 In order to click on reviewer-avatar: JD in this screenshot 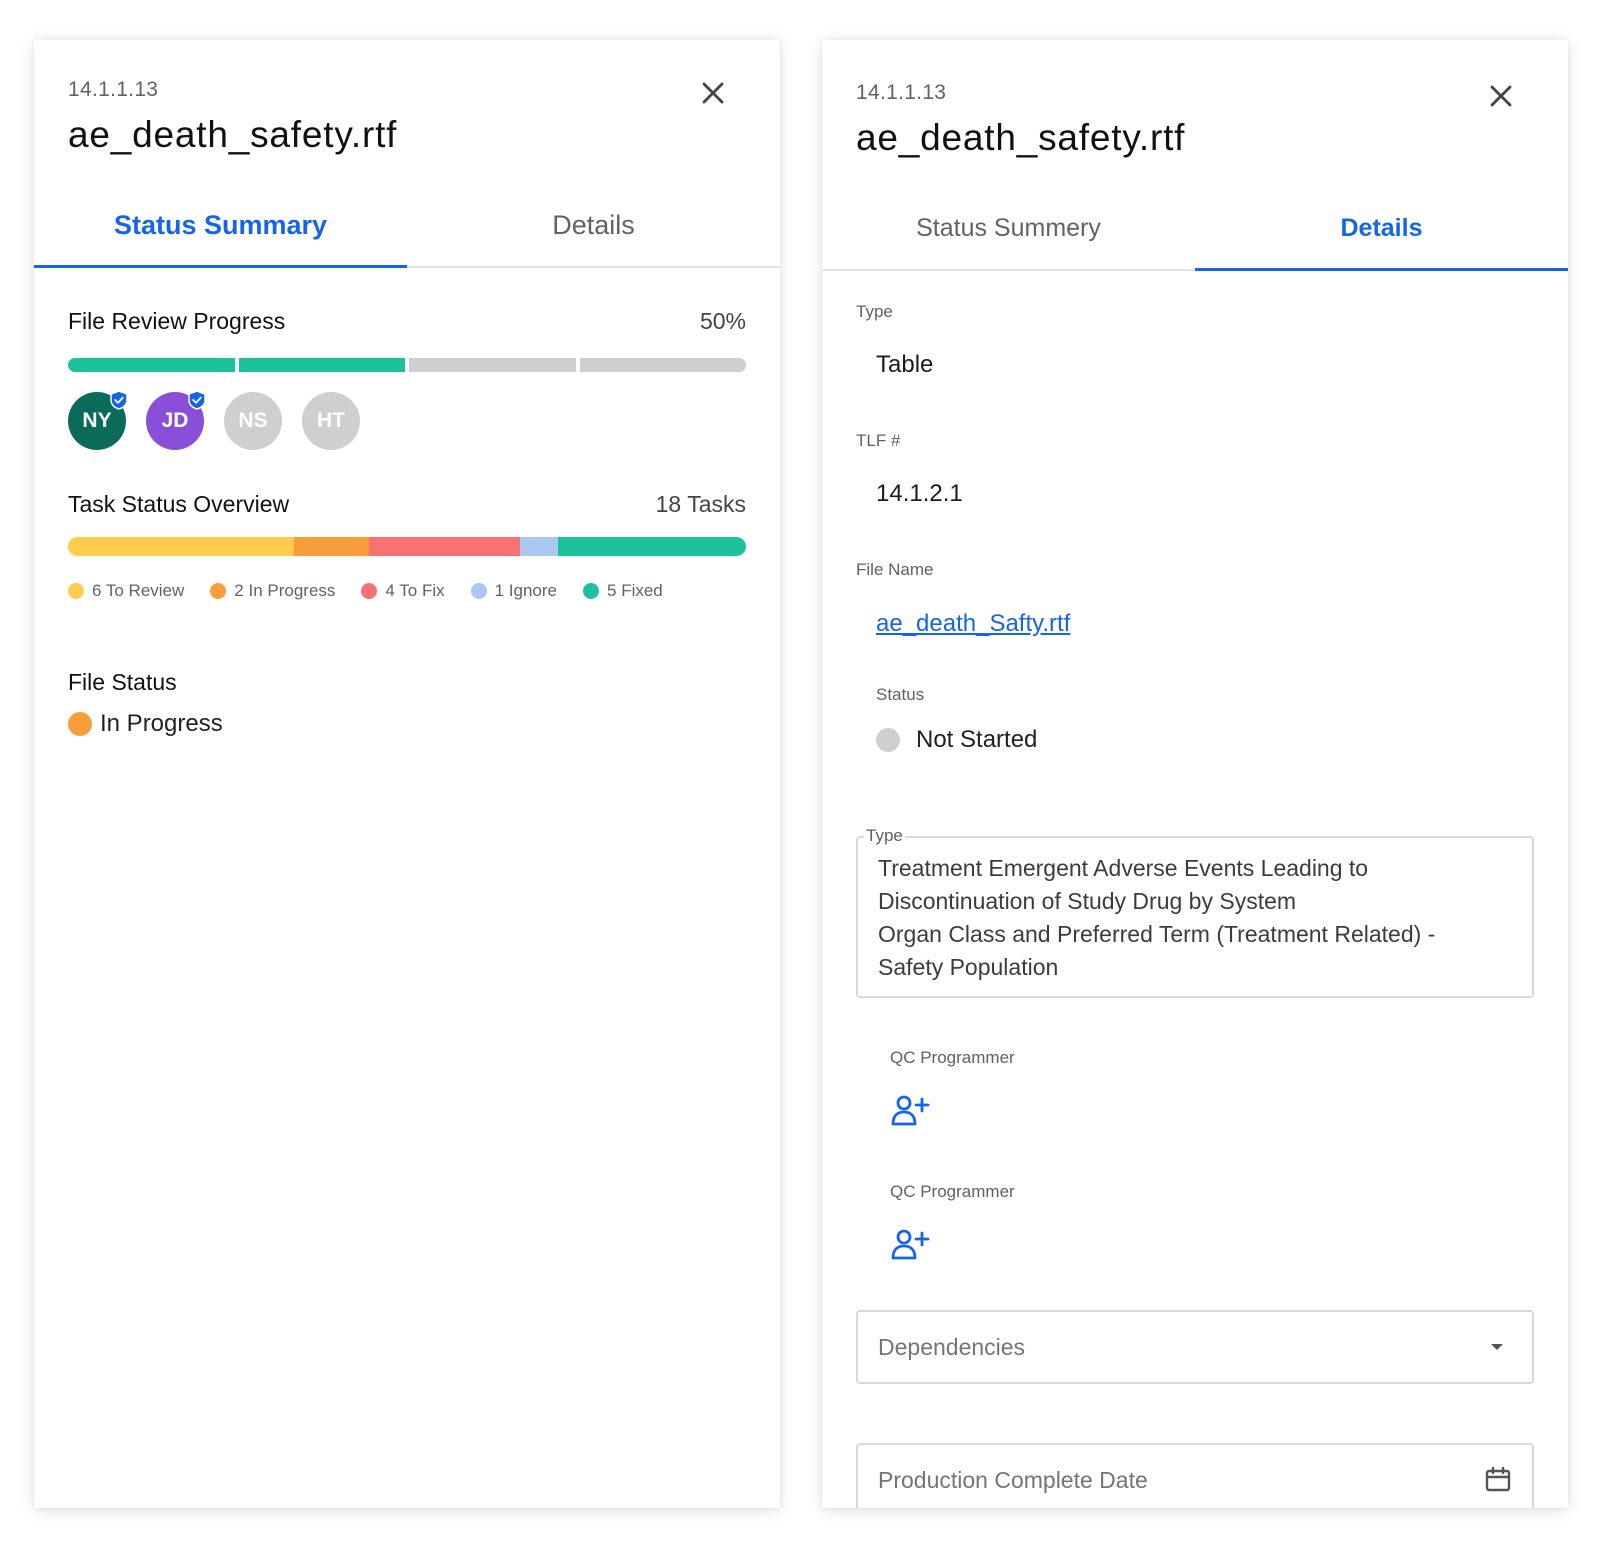, I will do `click(176, 420)`.